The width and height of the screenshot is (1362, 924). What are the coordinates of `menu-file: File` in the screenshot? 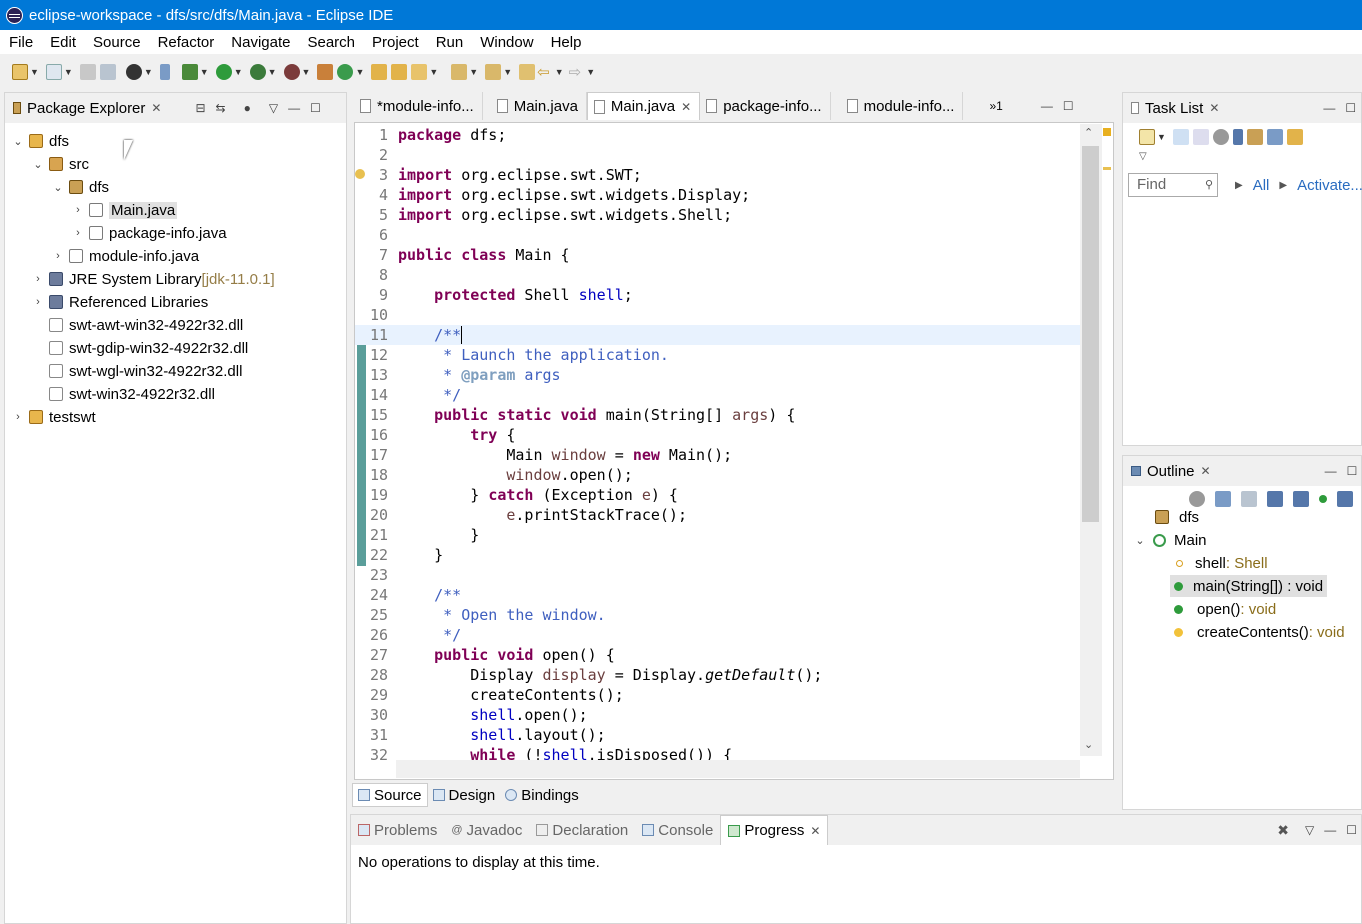 It's located at (20, 42).